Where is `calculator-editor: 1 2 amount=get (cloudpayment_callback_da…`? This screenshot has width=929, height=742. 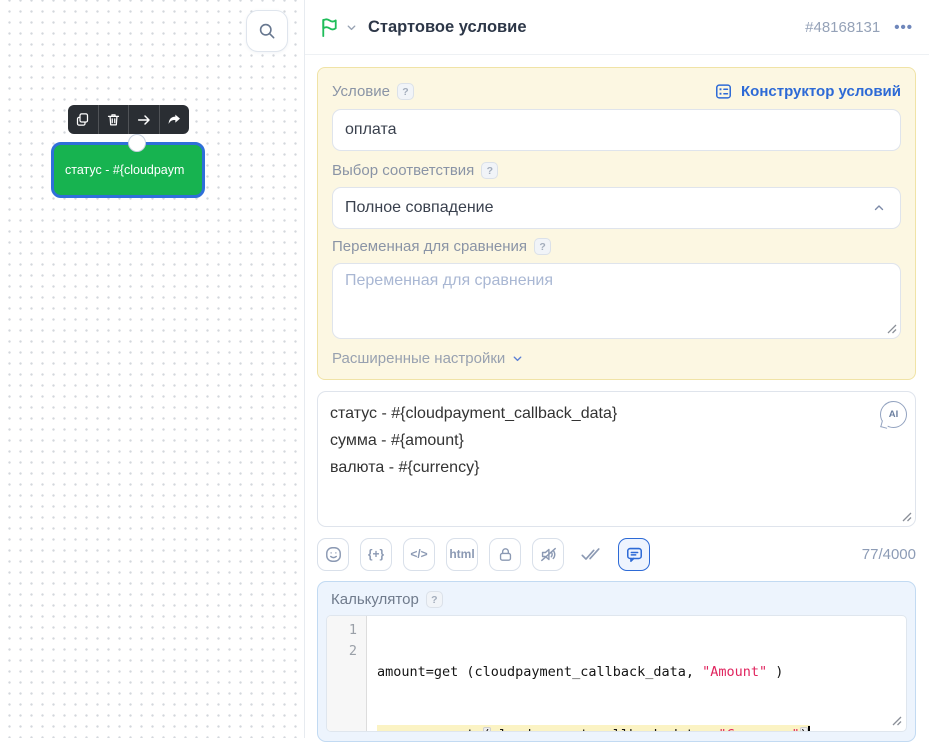
calculator-editor: 1 2 amount=get (cloudpayment_callback_da… is located at coordinates (616, 673).